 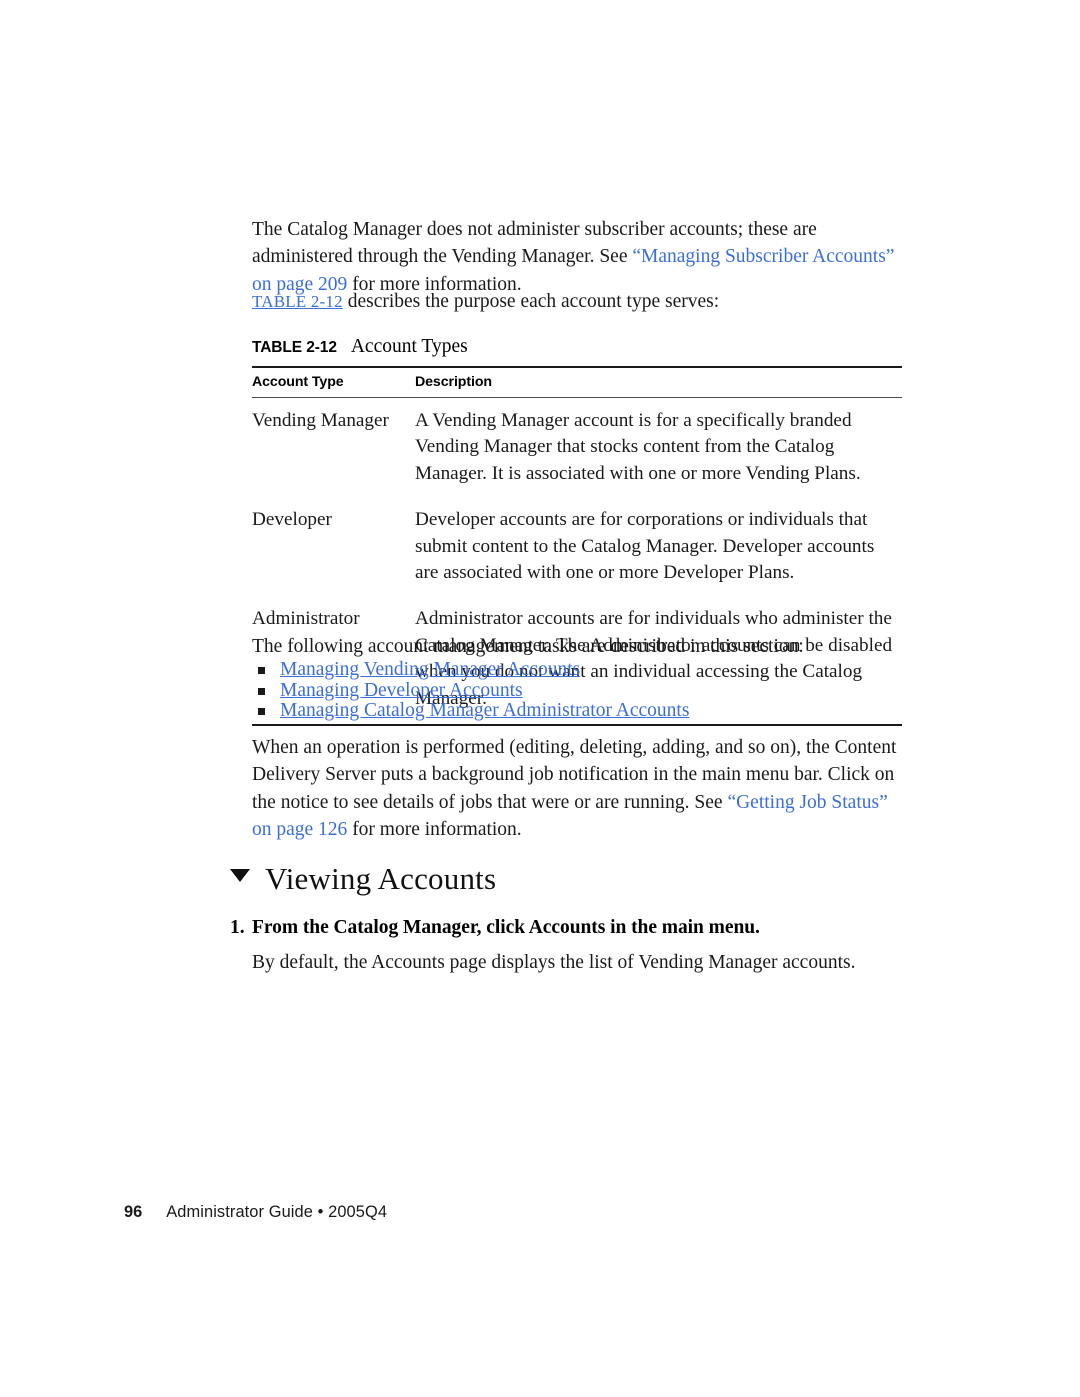 What do you see at coordinates (409, 346) in the screenshot?
I see `table-caption-title: Account Types` at bounding box center [409, 346].